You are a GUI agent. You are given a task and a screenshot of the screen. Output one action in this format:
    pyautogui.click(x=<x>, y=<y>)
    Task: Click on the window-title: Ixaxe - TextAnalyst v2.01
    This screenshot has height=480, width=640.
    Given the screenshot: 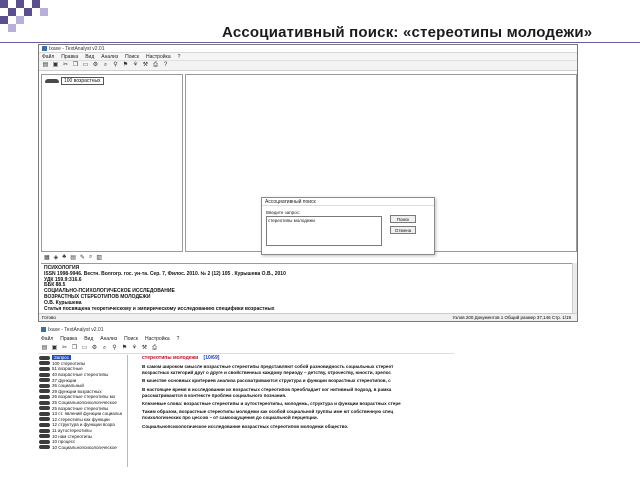 What is the action you would take?
    pyautogui.click(x=77, y=48)
    